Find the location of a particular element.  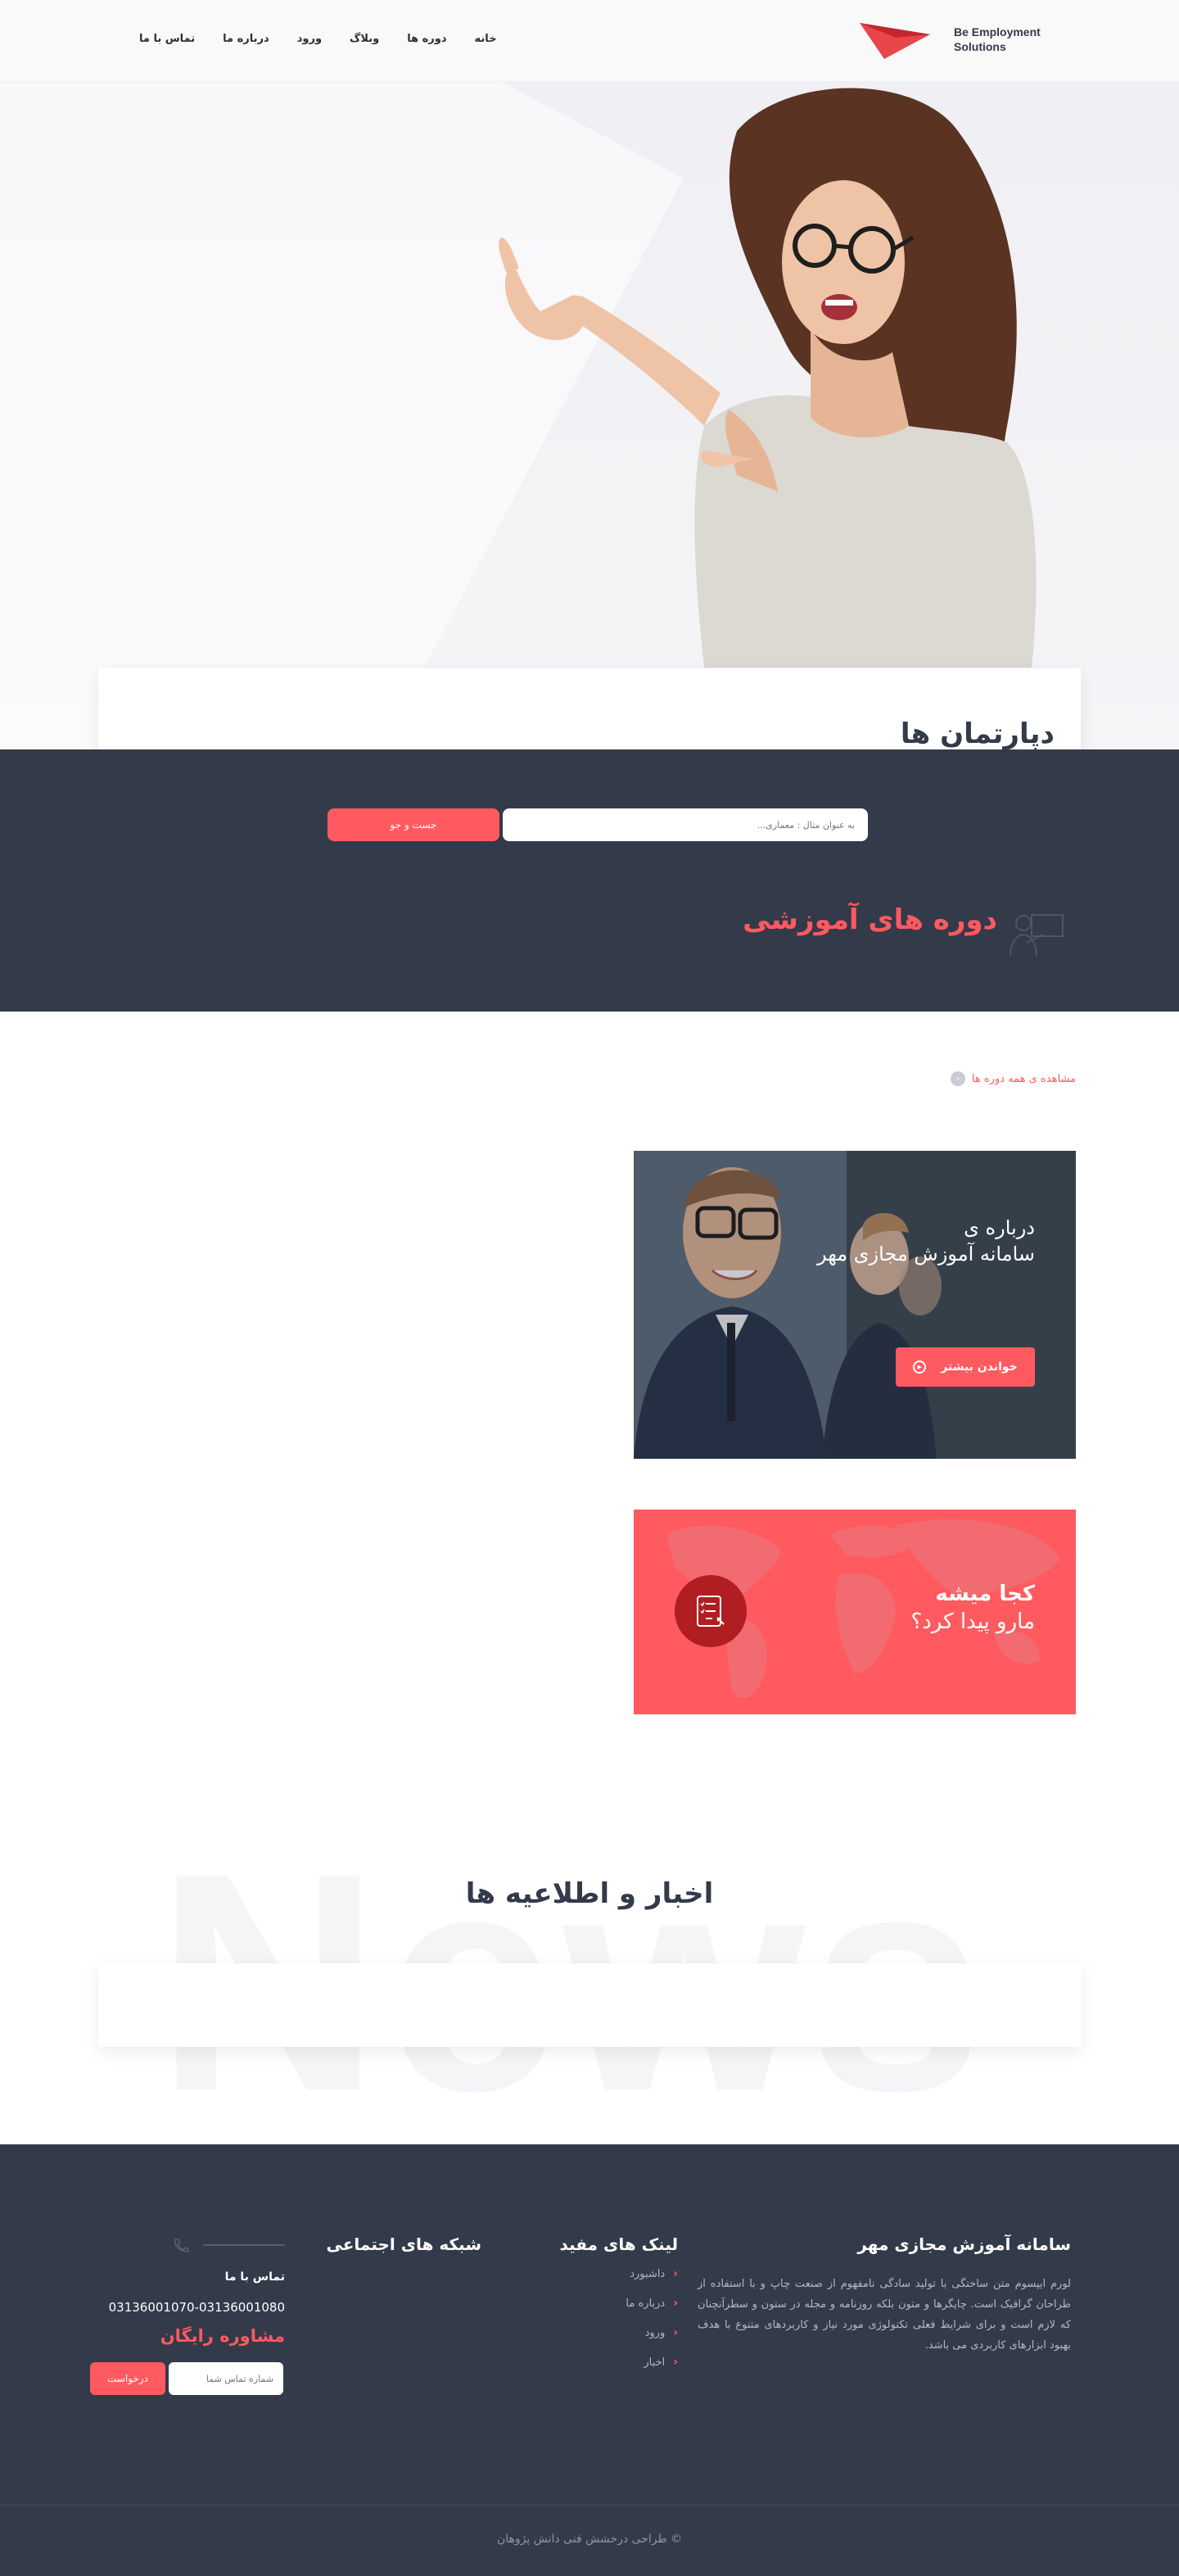

read-more-button: خواندن بیشتر ▶ is located at coordinates (966, 1367).